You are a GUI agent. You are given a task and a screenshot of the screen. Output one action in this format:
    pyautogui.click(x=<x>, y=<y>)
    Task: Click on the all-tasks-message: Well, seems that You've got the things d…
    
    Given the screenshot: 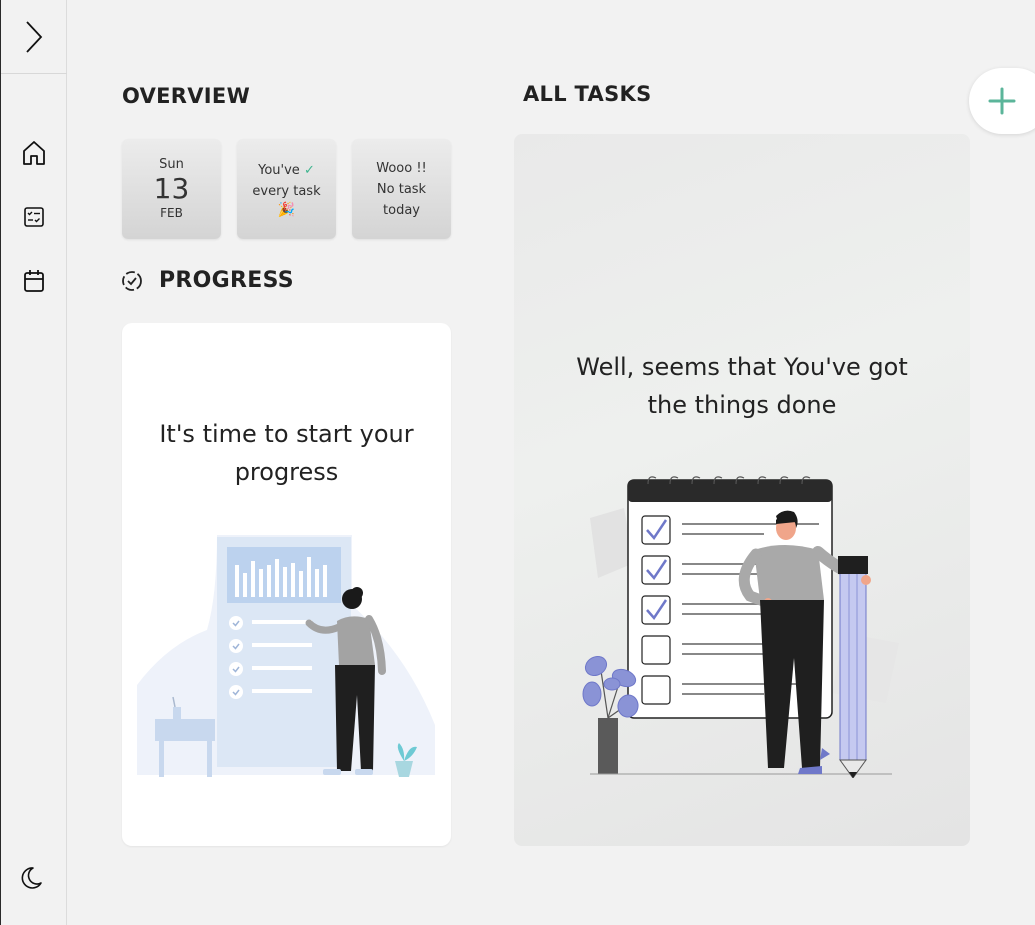 What is the action you would take?
    pyautogui.click(x=742, y=386)
    